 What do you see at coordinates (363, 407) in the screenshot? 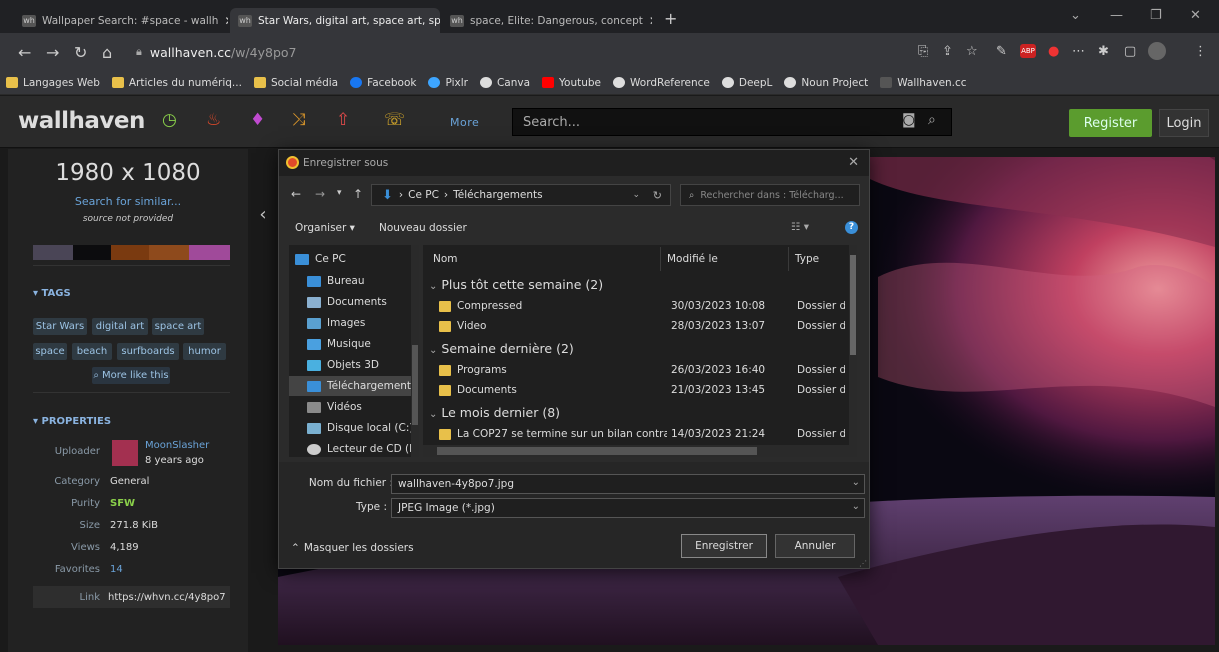
I see `nav-videos: Vidéos` at bounding box center [363, 407].